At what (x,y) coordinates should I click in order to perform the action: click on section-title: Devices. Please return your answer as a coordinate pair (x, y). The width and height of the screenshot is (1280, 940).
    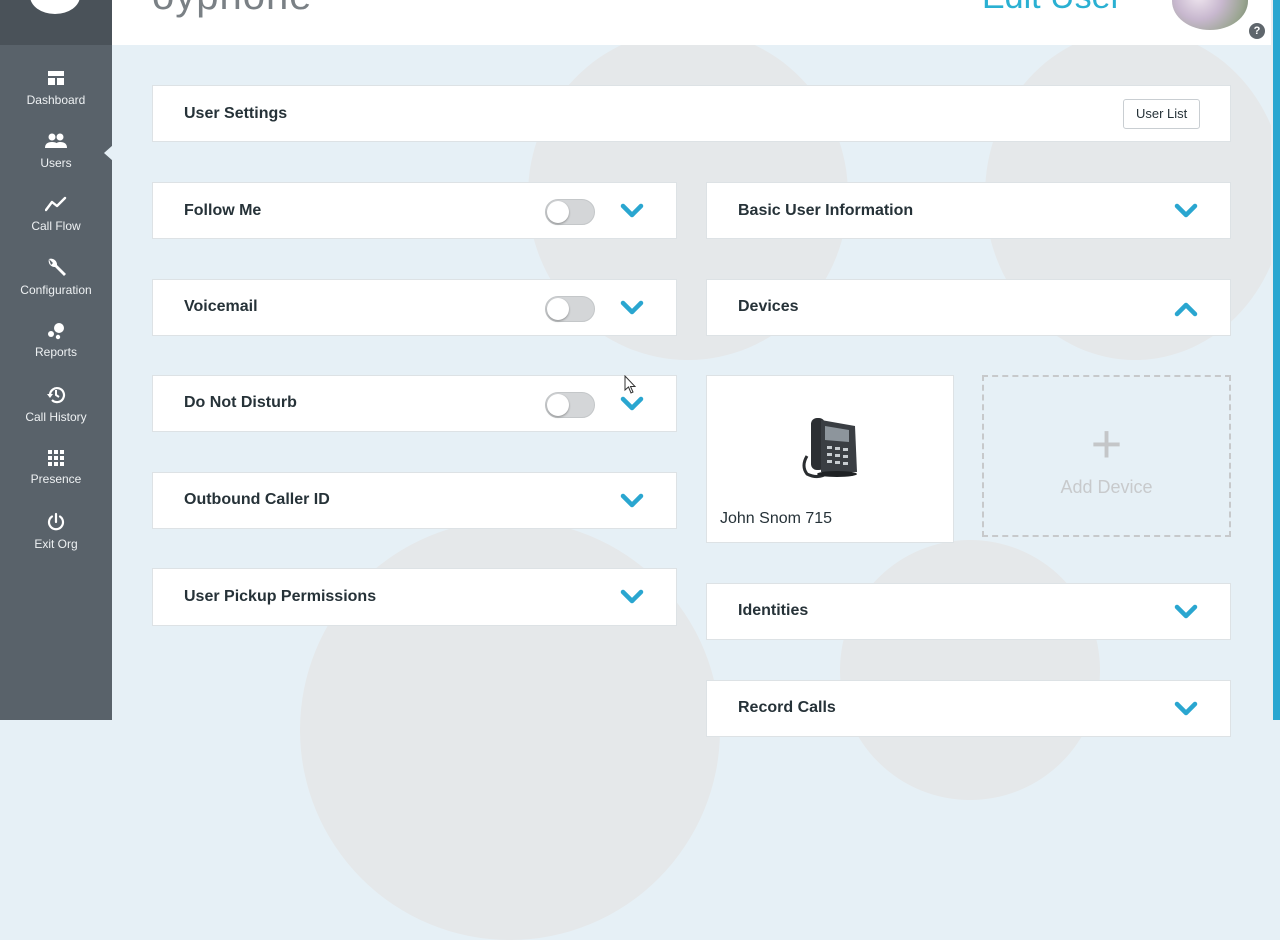
    Looking at the image, I should click on (768, 306).